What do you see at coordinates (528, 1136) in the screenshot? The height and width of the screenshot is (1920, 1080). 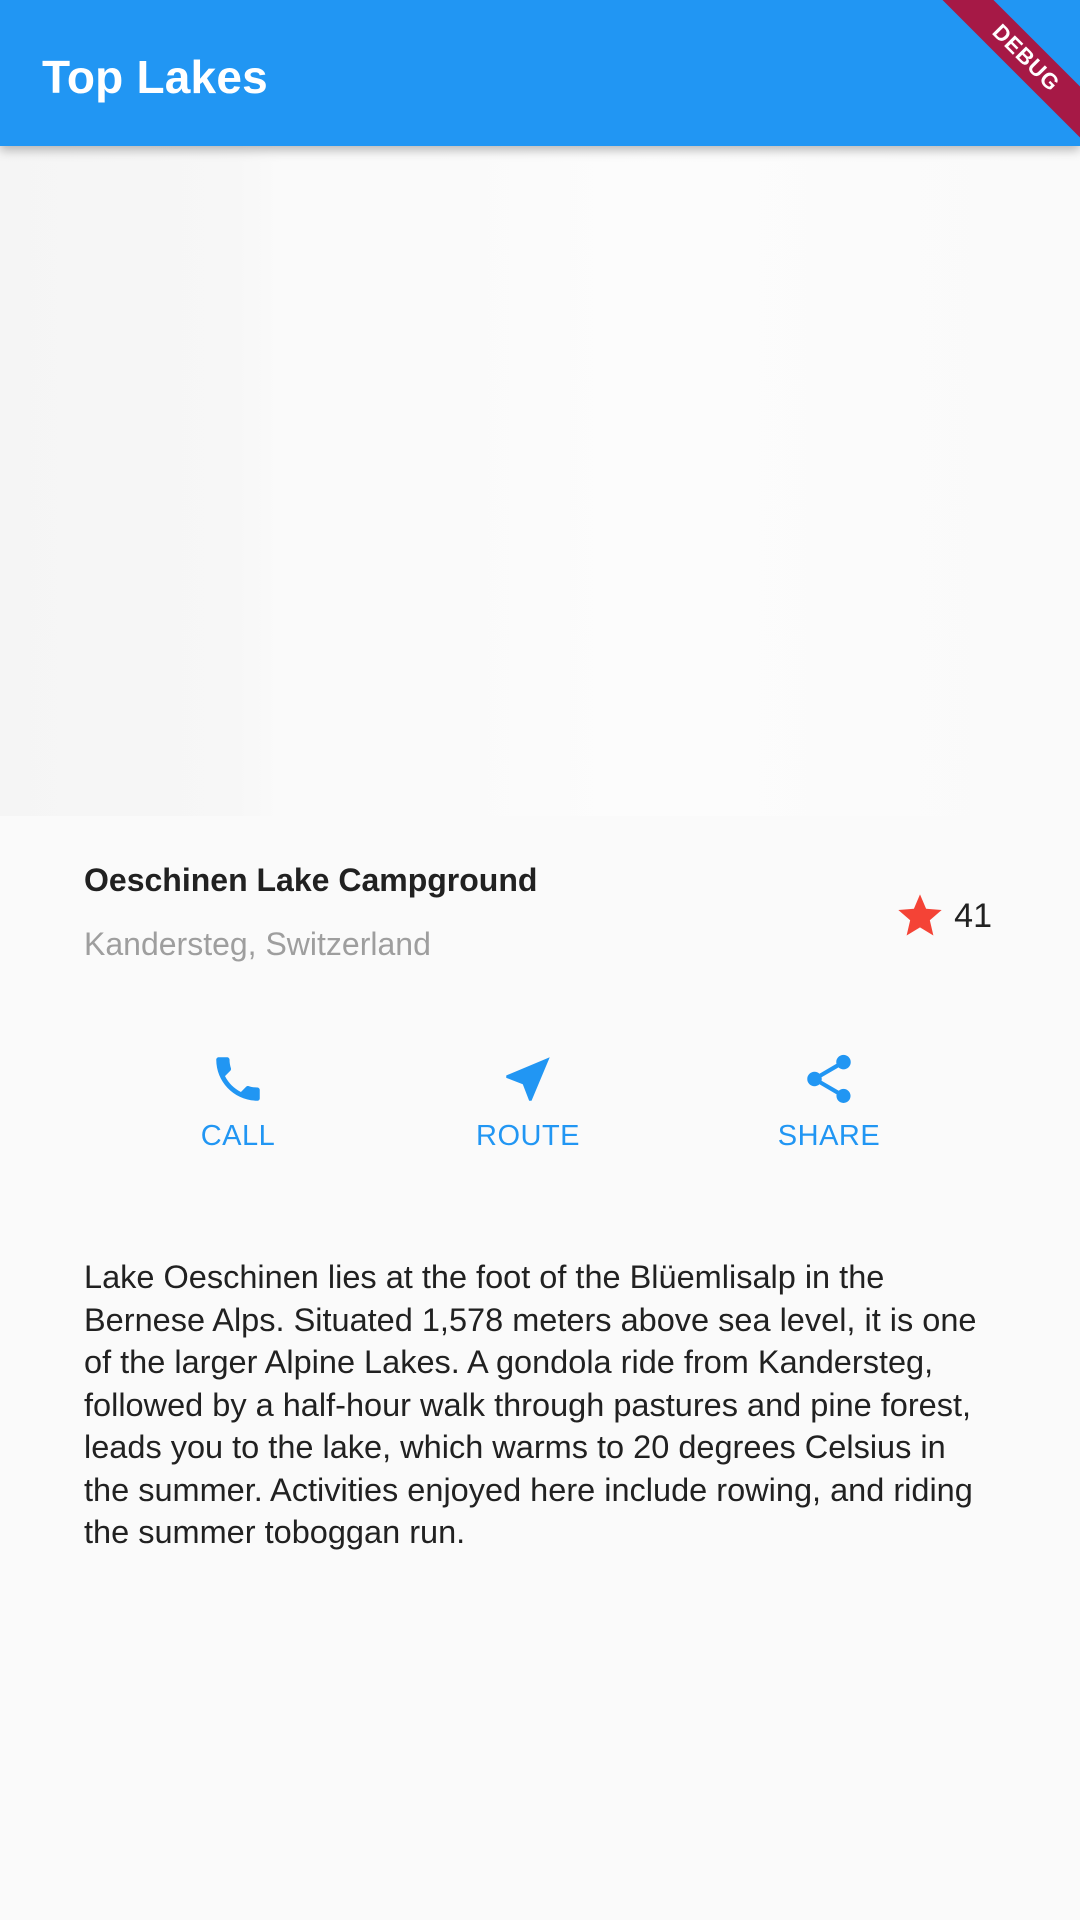 I see `route-label: ROUTE` at bounding box center [528, 1136].